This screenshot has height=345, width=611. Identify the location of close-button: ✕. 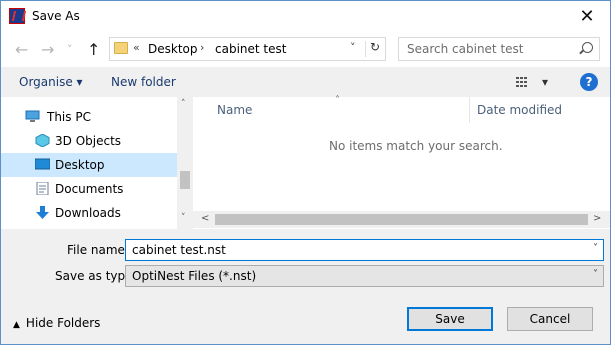
(587, 16).